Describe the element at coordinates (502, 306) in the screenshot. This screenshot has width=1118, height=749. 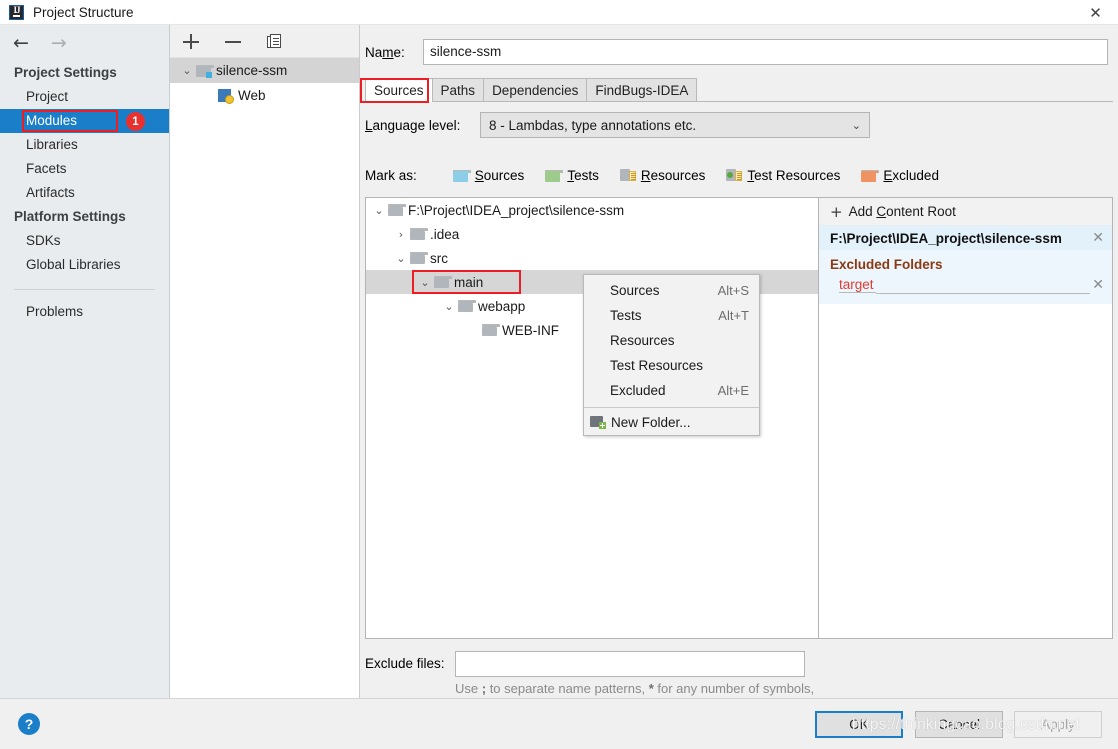
I see `tree-row-label: webapp` at that location.